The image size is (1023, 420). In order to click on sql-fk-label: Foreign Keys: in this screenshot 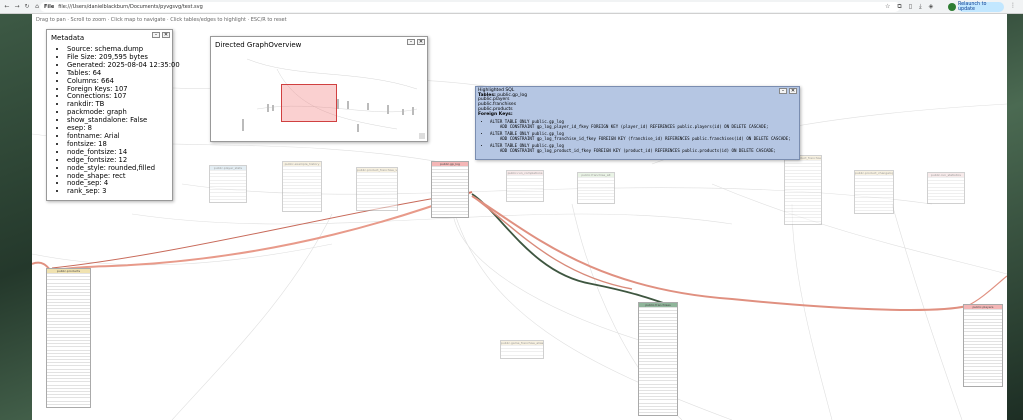, I will do `click(495, 114)`.